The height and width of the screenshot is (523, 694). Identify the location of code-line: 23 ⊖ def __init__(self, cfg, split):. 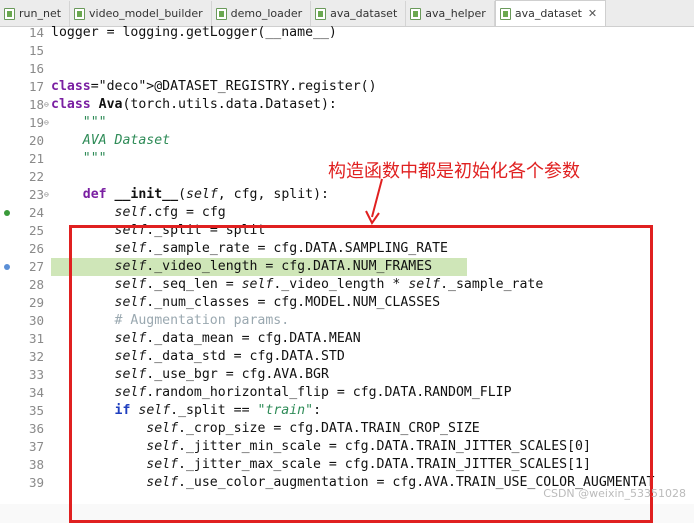
(347, 195).